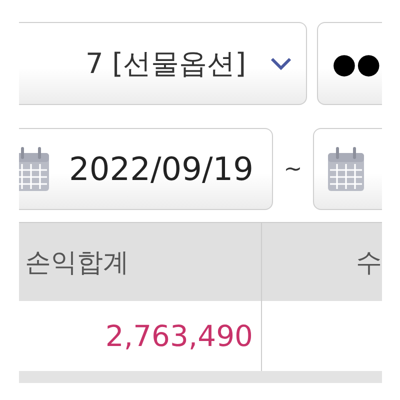  Describe the element at coordinates (146, 169) in the screenshot. I see `start-date-field: 2022/09/19` at that location.